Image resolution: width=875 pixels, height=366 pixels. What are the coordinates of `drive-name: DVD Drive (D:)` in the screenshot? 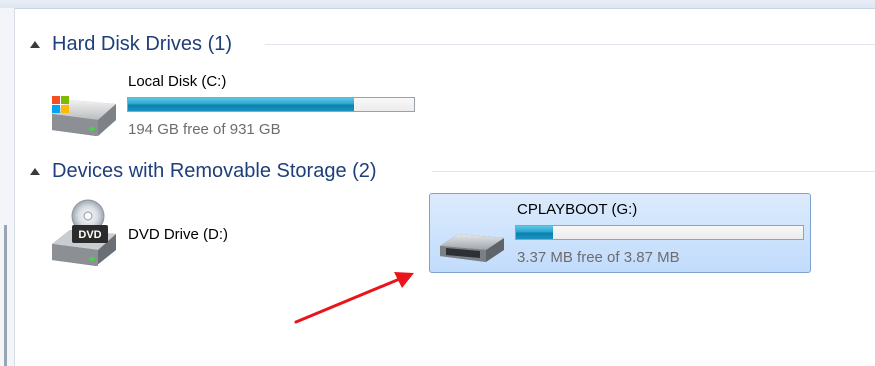 It's located at (178, 234).